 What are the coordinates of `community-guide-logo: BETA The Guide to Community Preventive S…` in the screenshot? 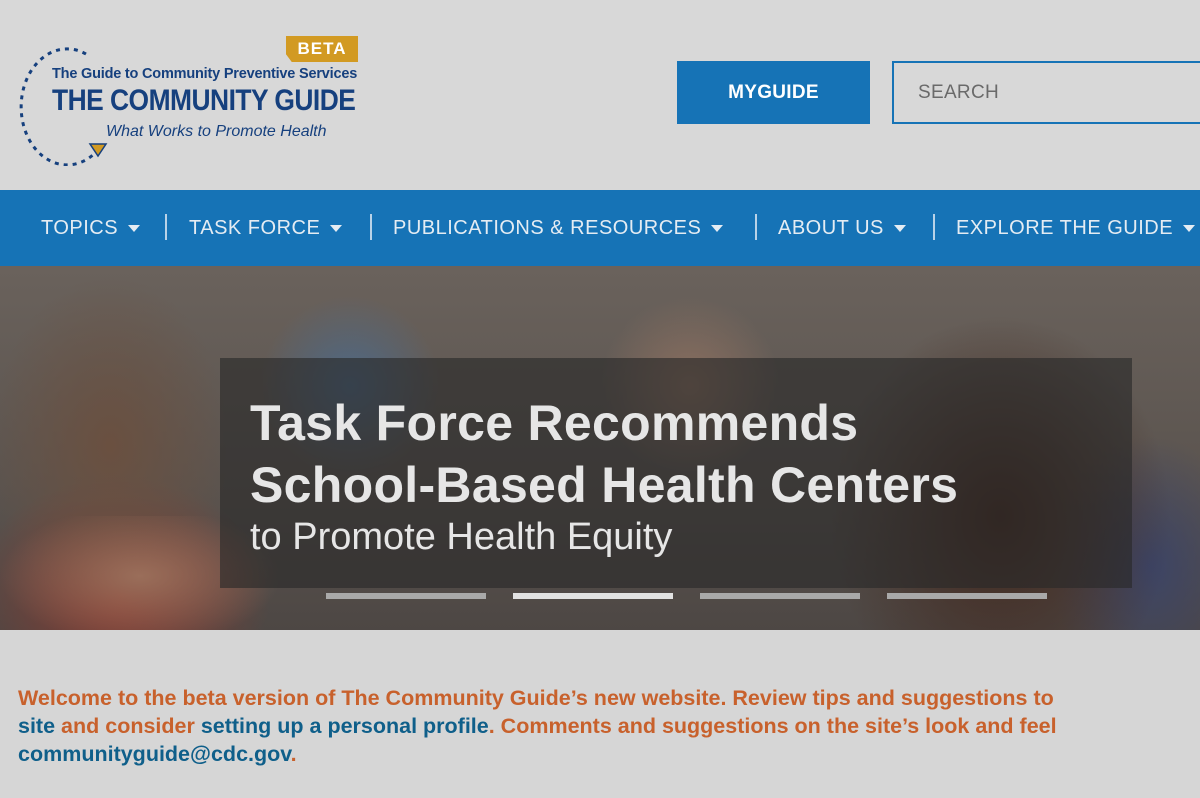 It's located at (186, 101).